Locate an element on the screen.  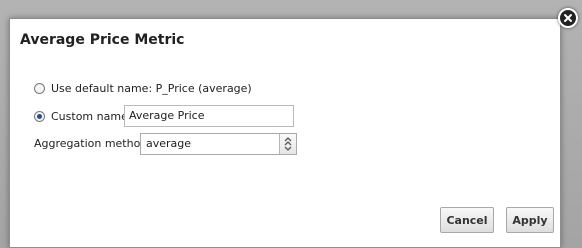
close-button is located at coordinates (568, 18).